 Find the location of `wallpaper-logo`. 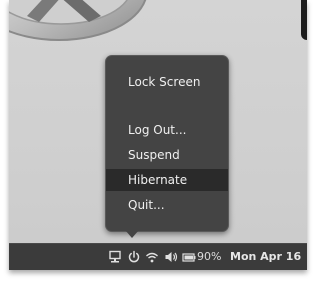

wallpaper-logo is located at coordinates (78, 20).